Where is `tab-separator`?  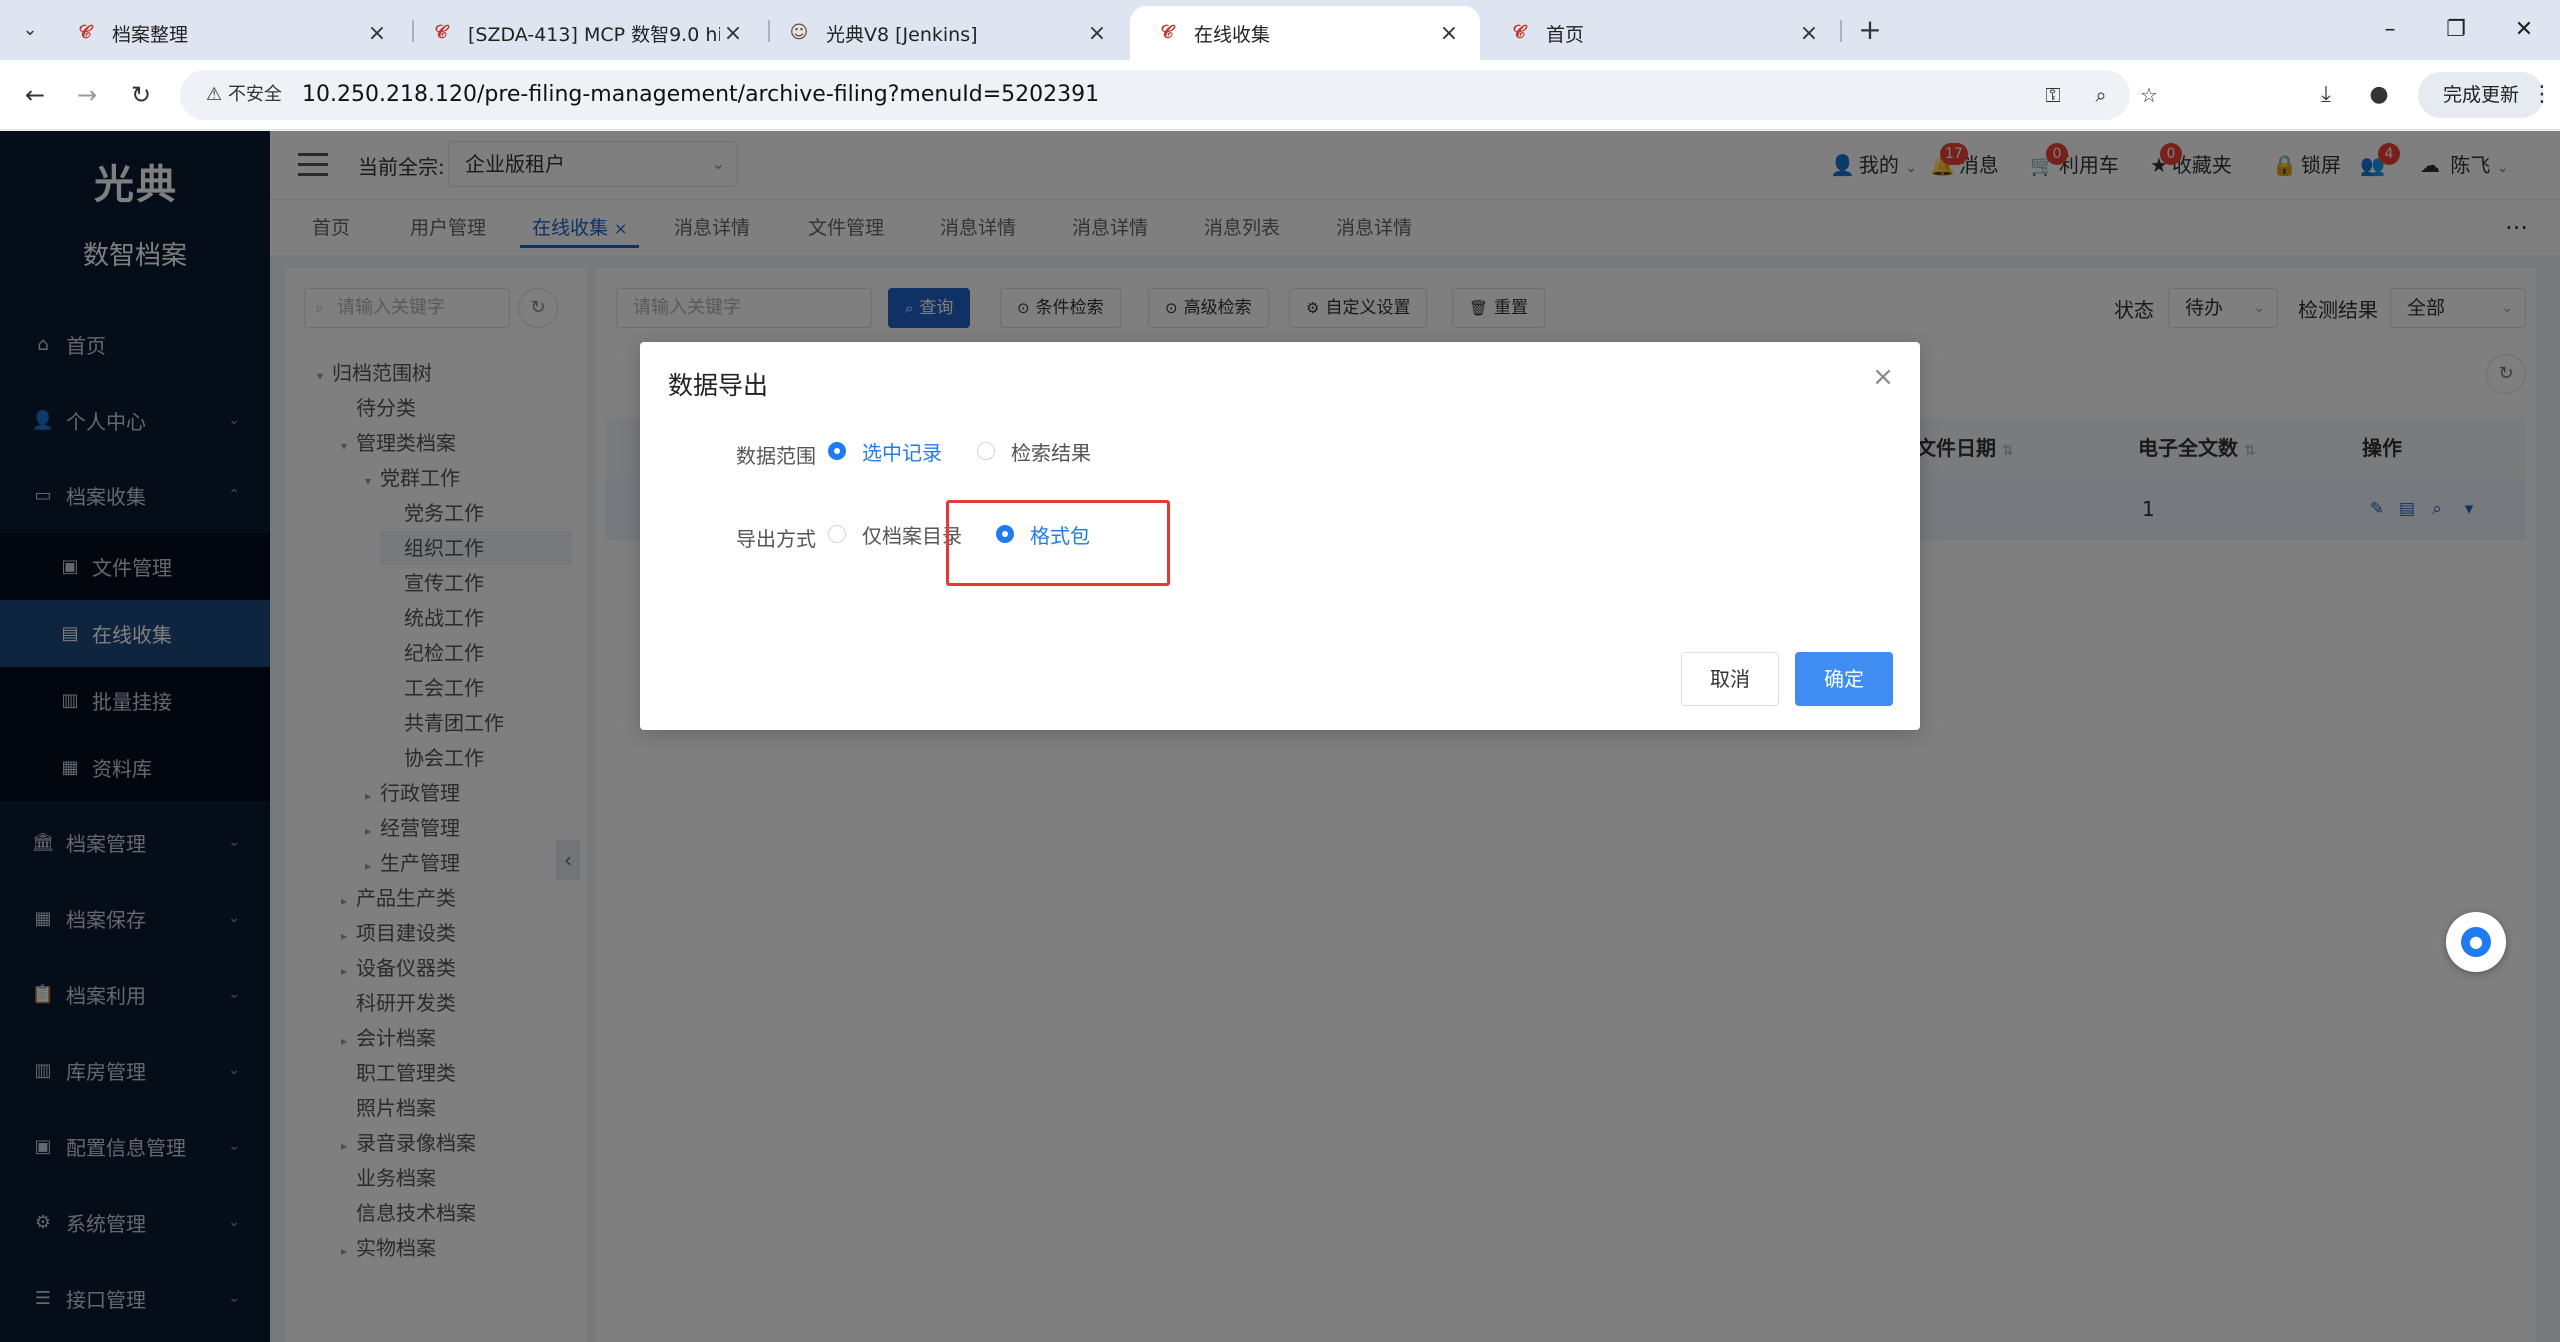 tab-separator is located at coordinates (1841, 31).